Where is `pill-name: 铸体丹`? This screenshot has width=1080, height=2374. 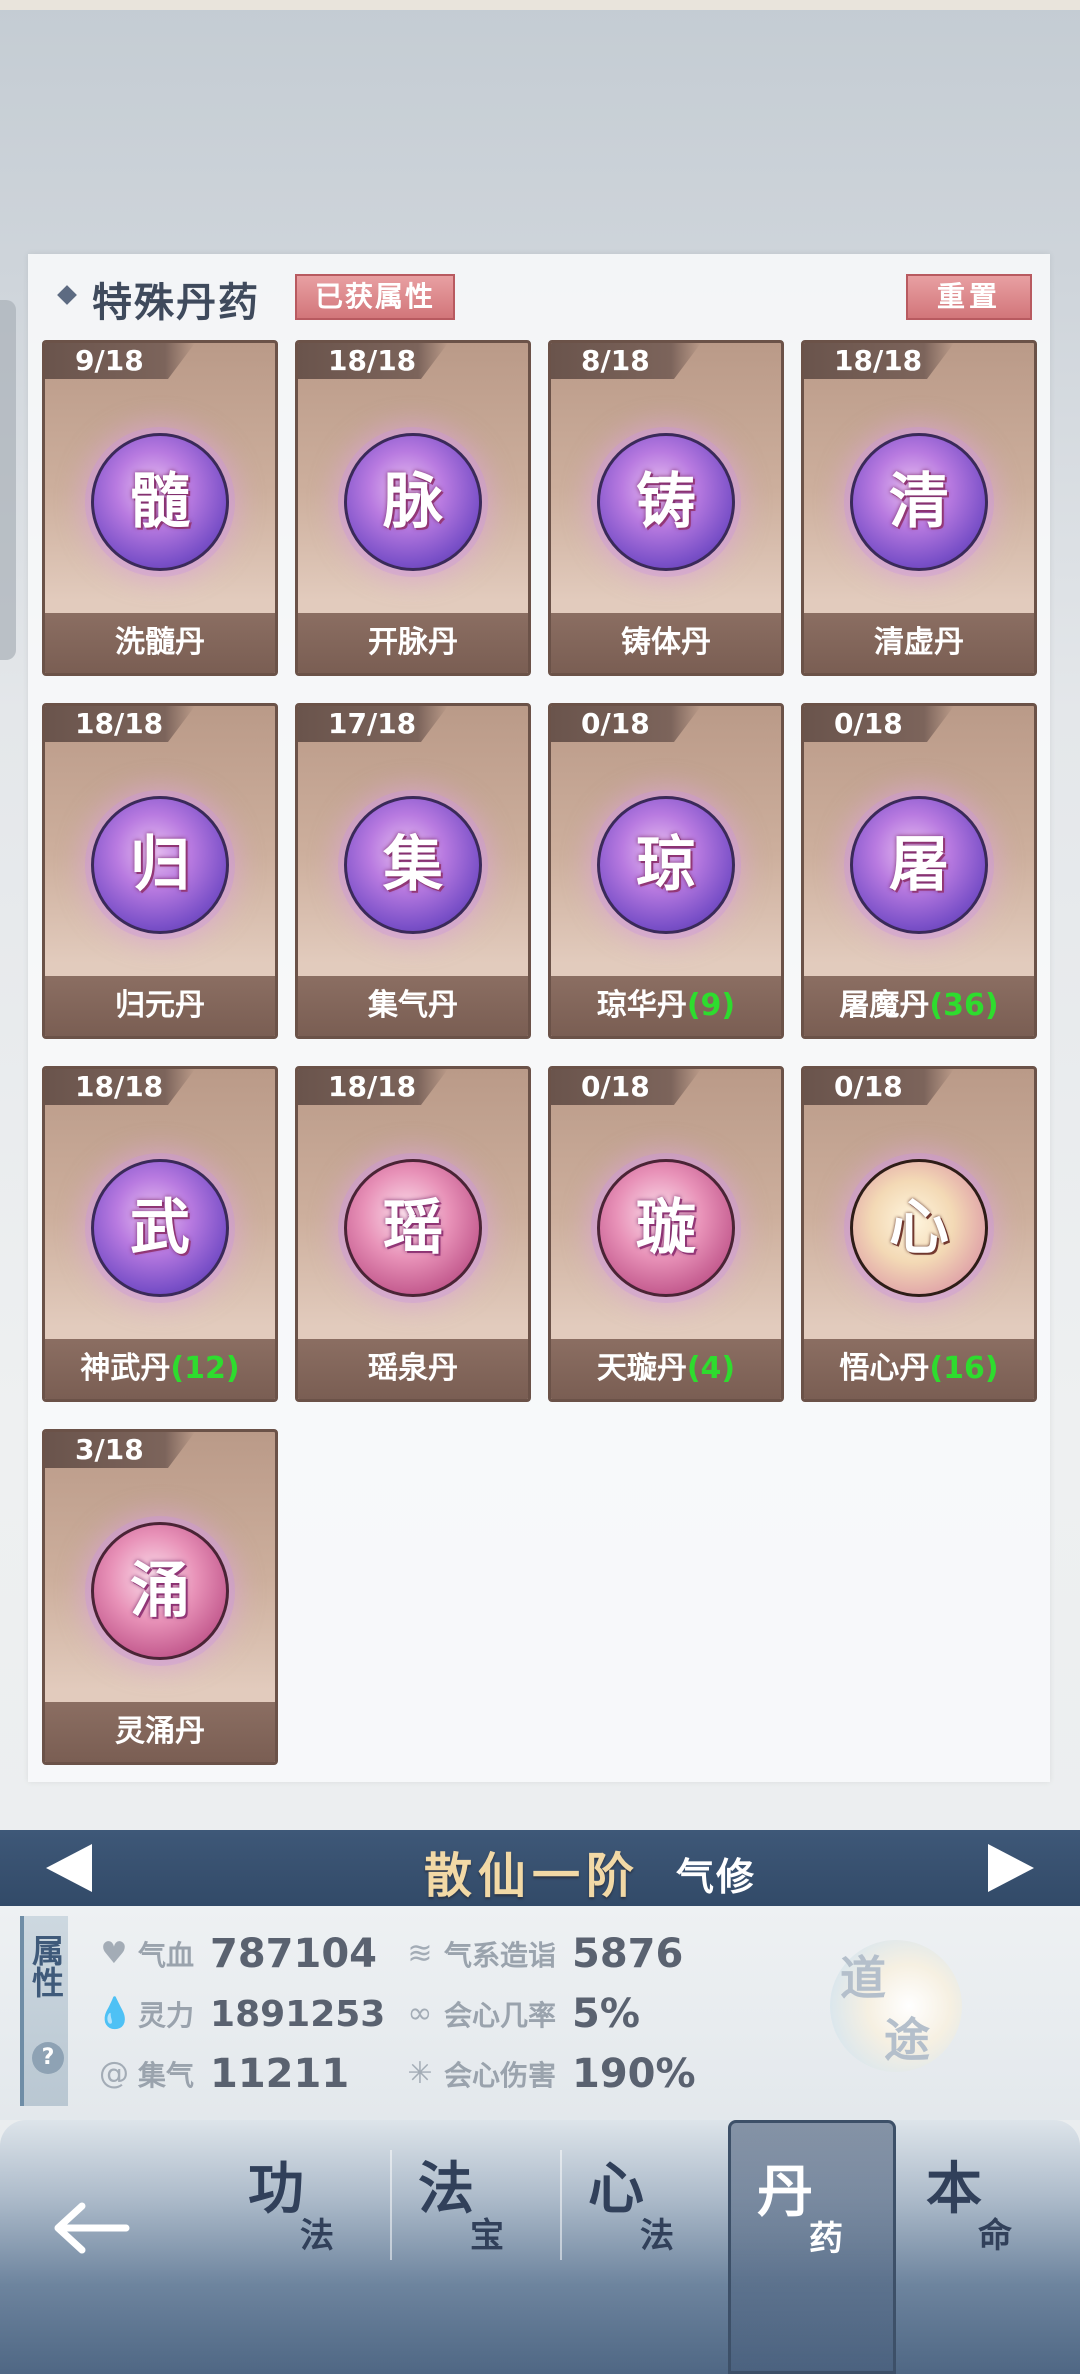
pill-name: 铸体丹 is located at coordinates (666, 642).